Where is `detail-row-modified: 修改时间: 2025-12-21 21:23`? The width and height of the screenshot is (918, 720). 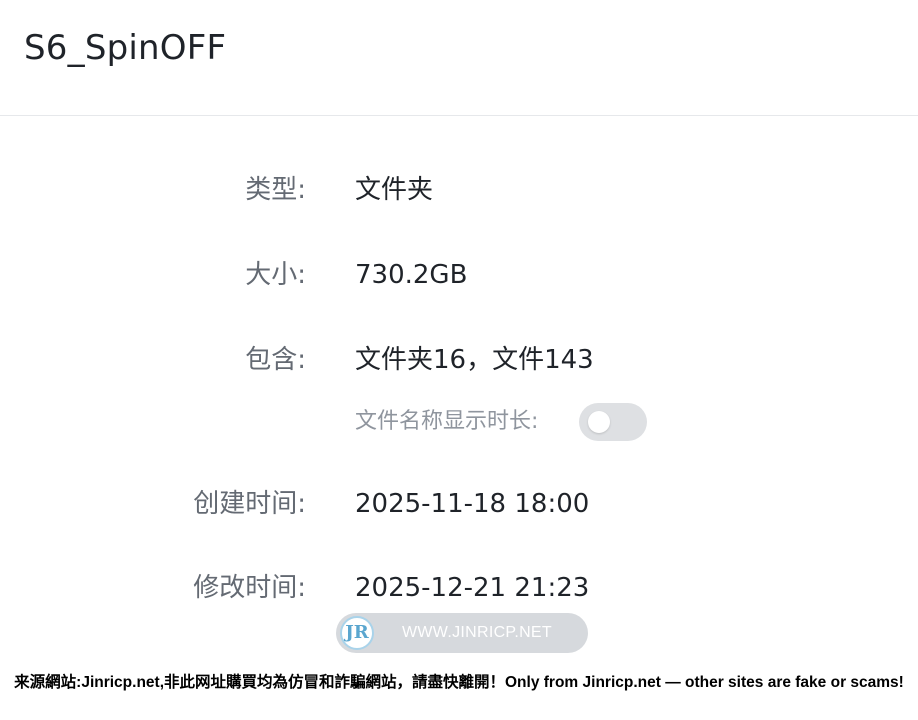 detail-row-modified: 修改时间: 2025-12-21 21:23 is located at coordinates (459, 588).